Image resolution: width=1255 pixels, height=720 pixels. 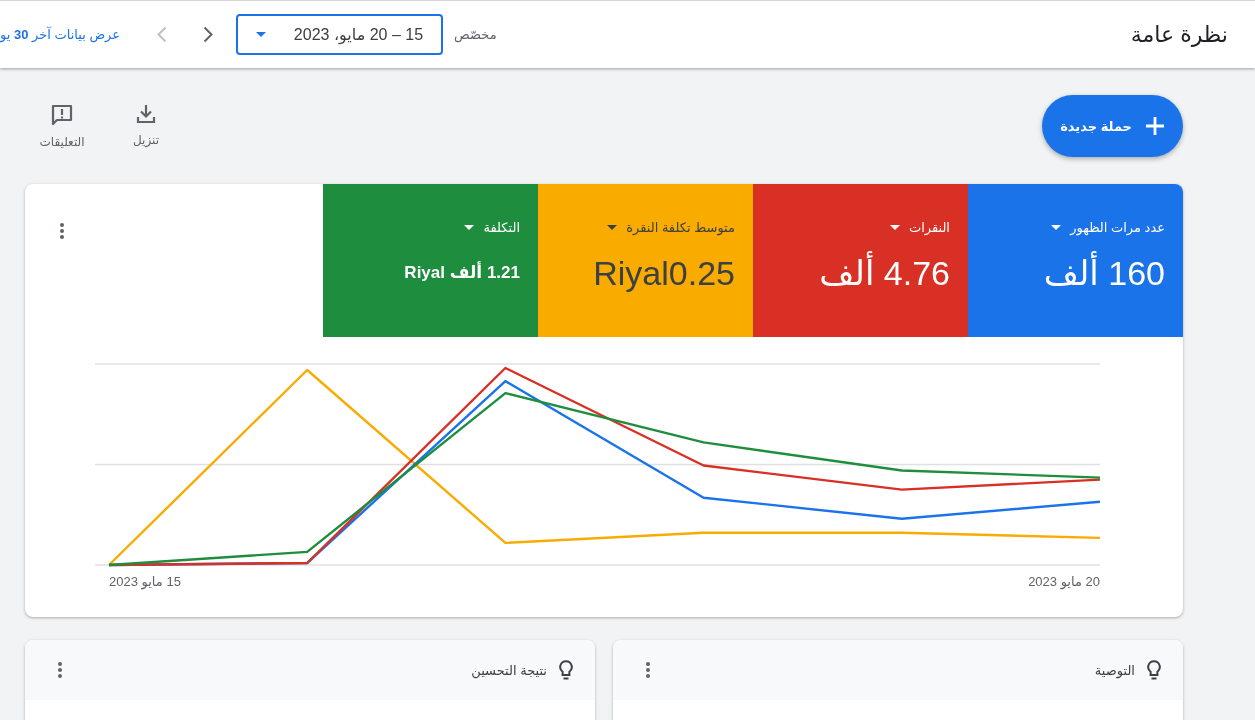 What do you see at coordinates (208, 34) in the screenshot?
I see `chevron-right-icon` at bounding box center [208, 34].